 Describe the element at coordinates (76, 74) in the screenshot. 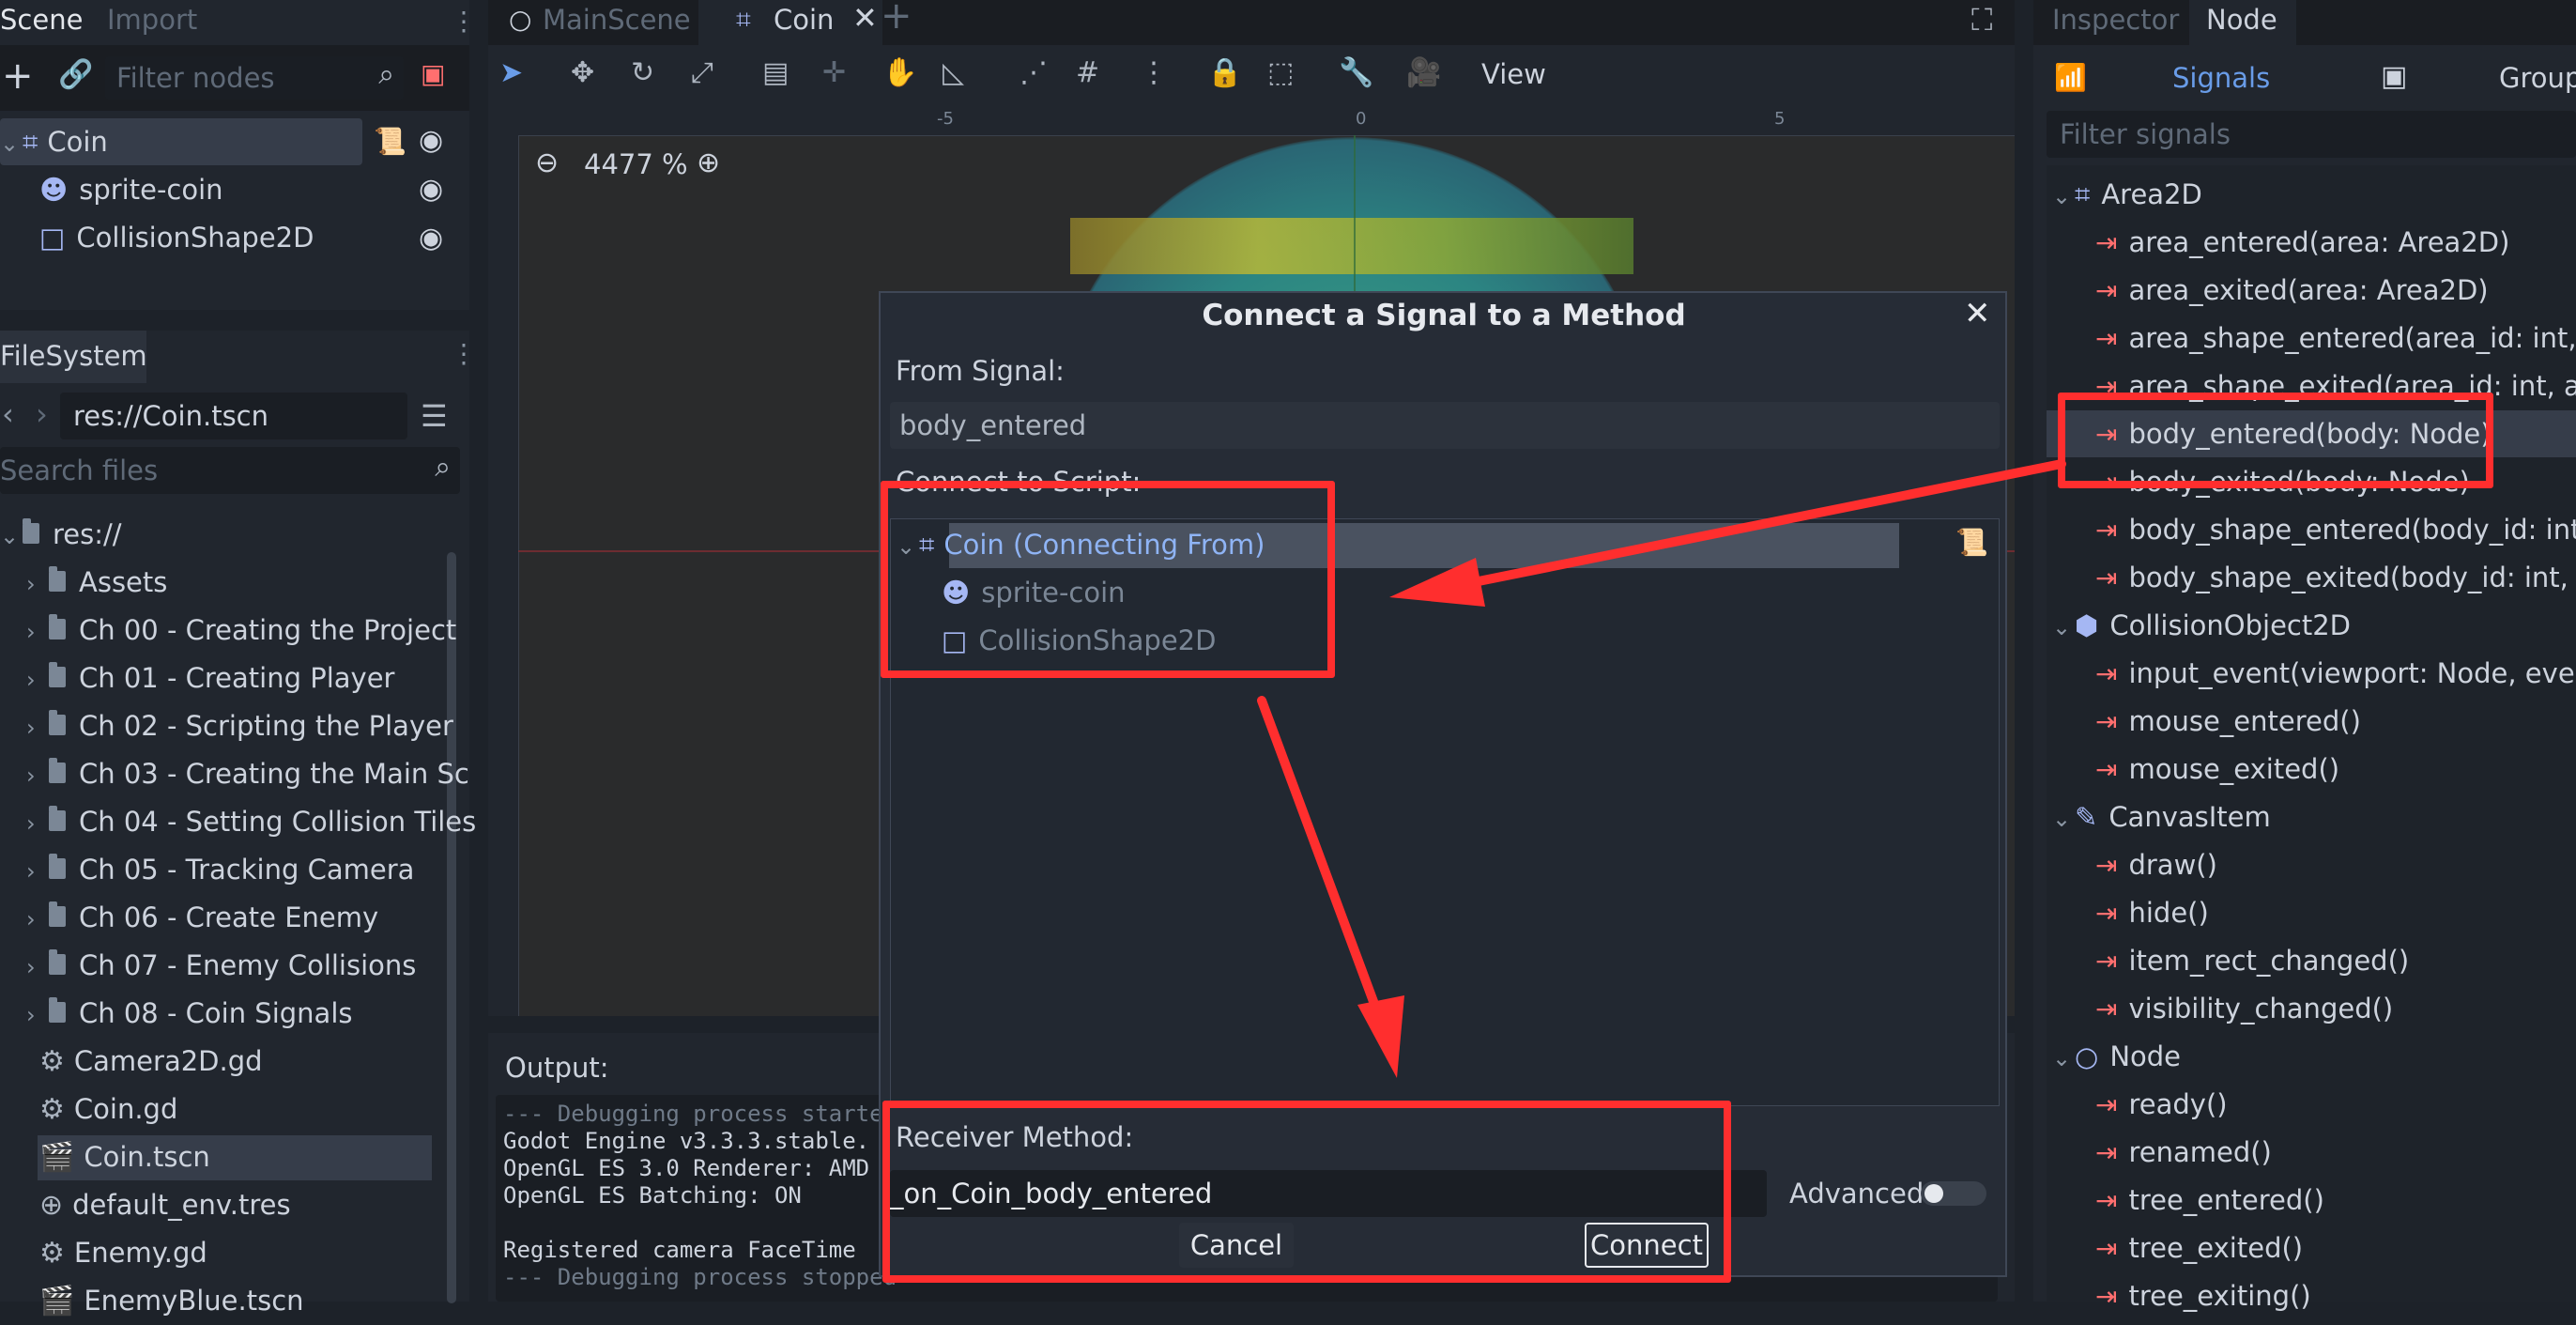

I see `link-icon: 🔗` at that location.